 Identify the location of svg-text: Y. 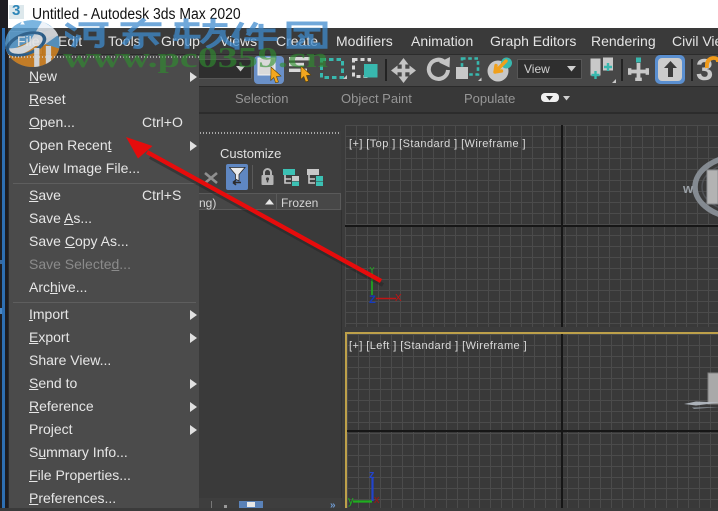
(372, 271).